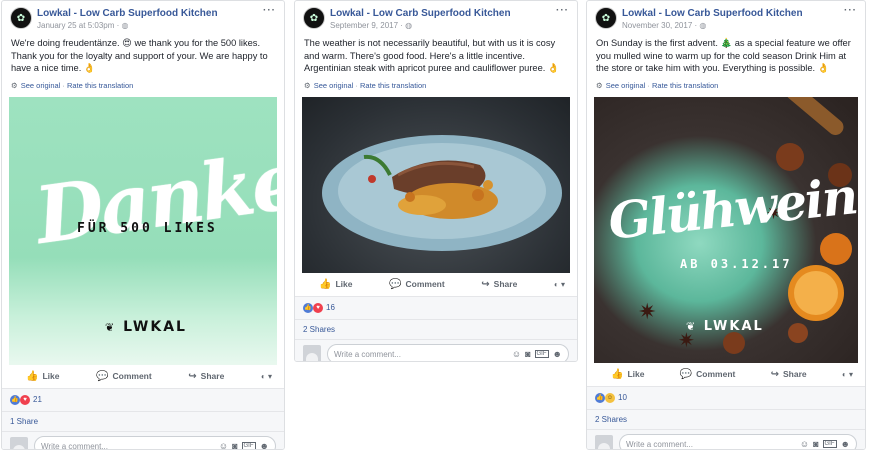  What do you see at coordinates (330, 307) in the screenshot?
I see `reaction-count: 16` at bounding box center [330, 307].